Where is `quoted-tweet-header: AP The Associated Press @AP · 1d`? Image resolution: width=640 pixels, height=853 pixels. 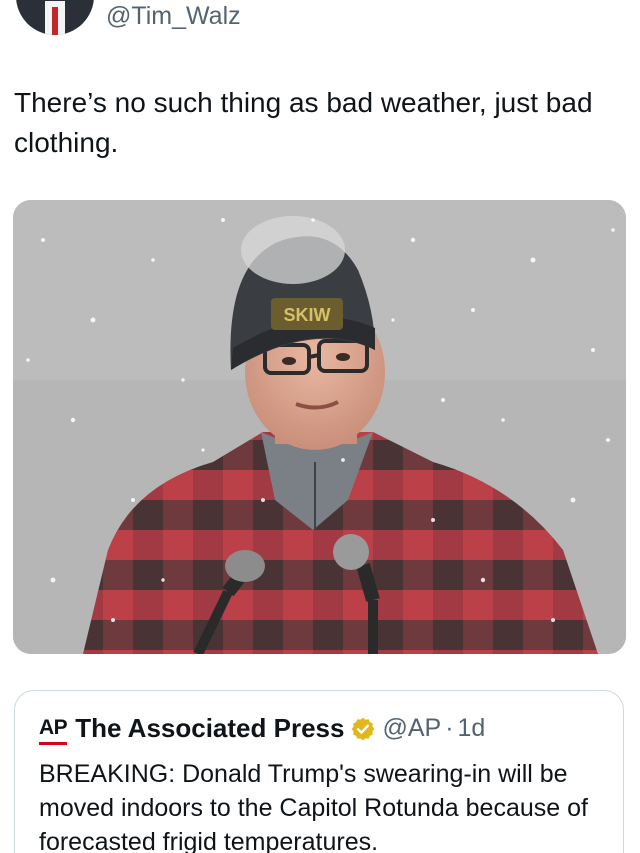 quoted-tweet-header: AP The Associated Press @AP · 1d is located at coordinates (262, 729).